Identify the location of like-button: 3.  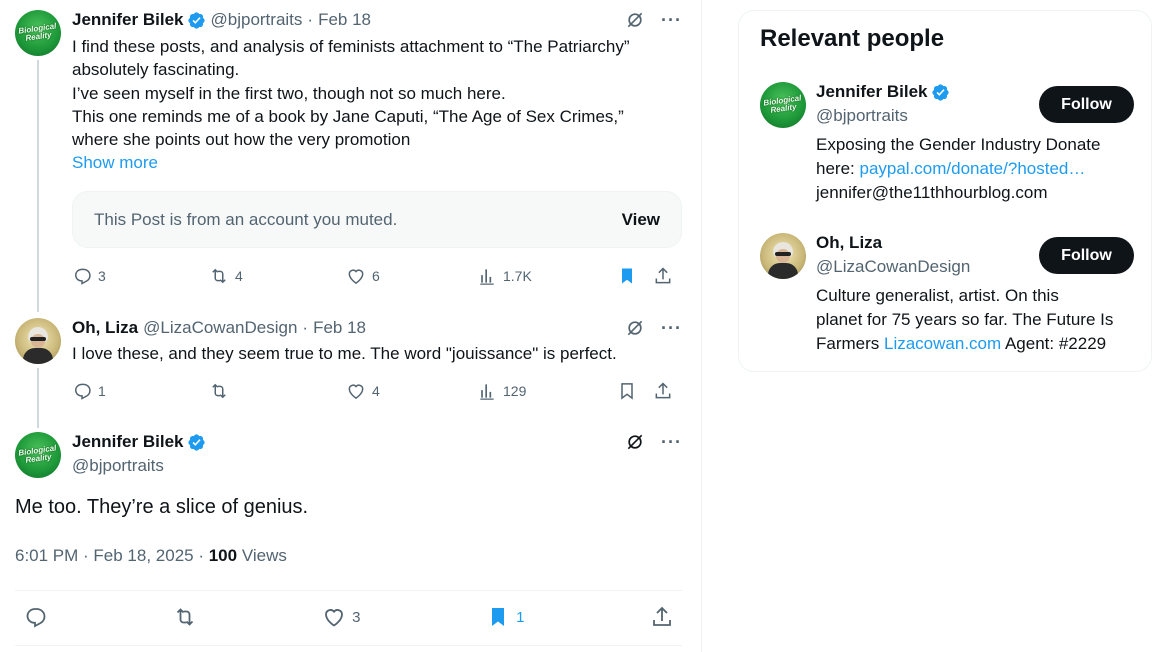
(341, 617).